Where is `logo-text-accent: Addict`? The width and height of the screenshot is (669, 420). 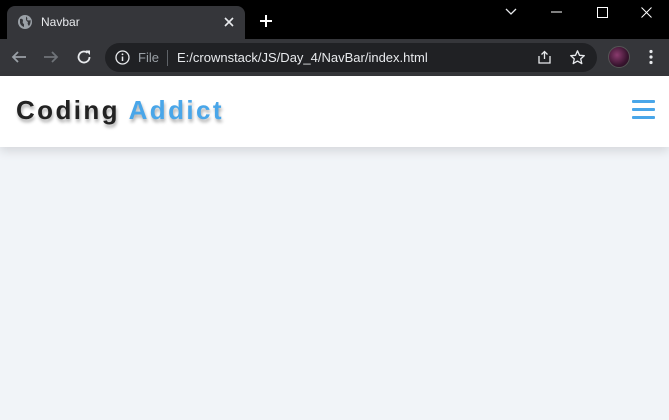 logo-text-accent: Addict is located at coordinates (176, 110).